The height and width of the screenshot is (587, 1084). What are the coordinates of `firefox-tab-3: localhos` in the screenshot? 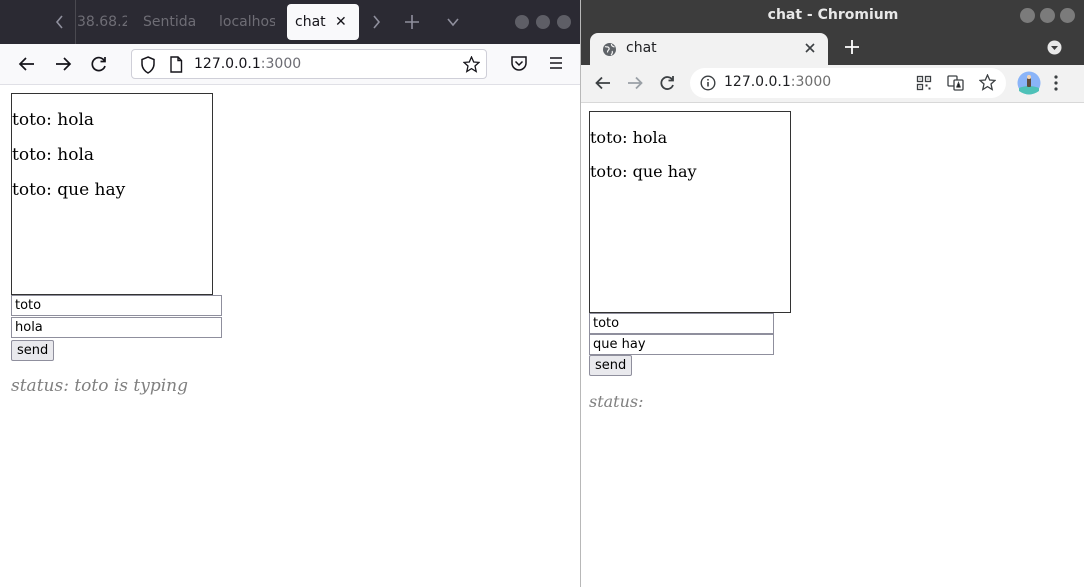 It's located at (247, 22).